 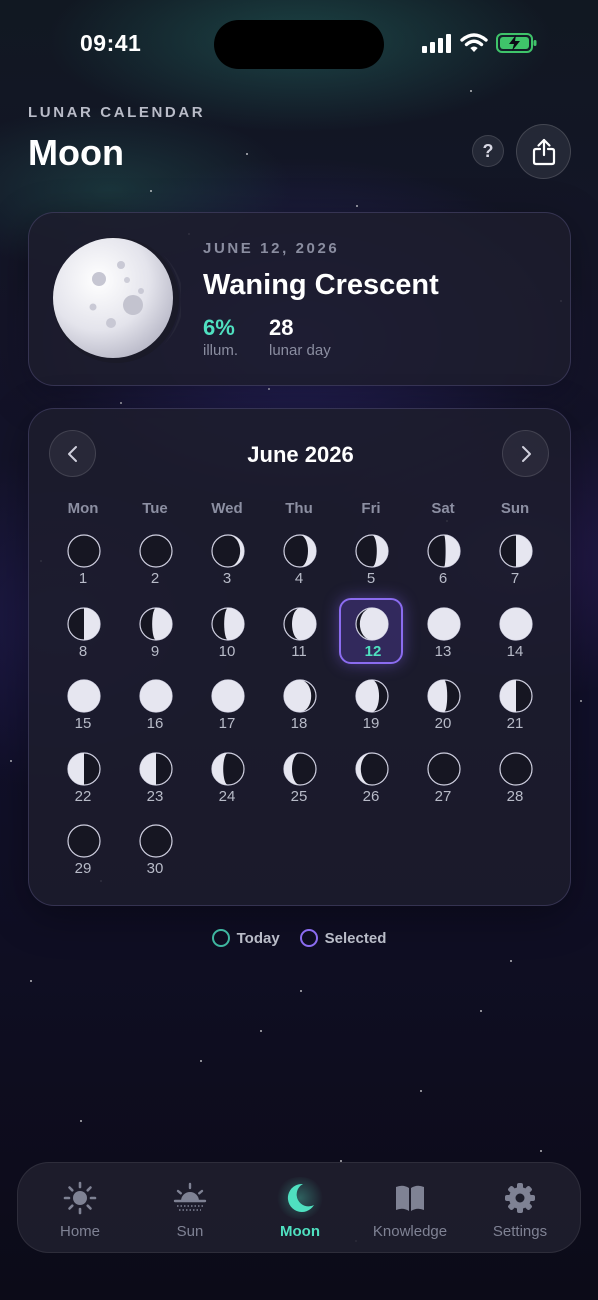 I want to click on help-button: ?, so click(x=488, y=151).